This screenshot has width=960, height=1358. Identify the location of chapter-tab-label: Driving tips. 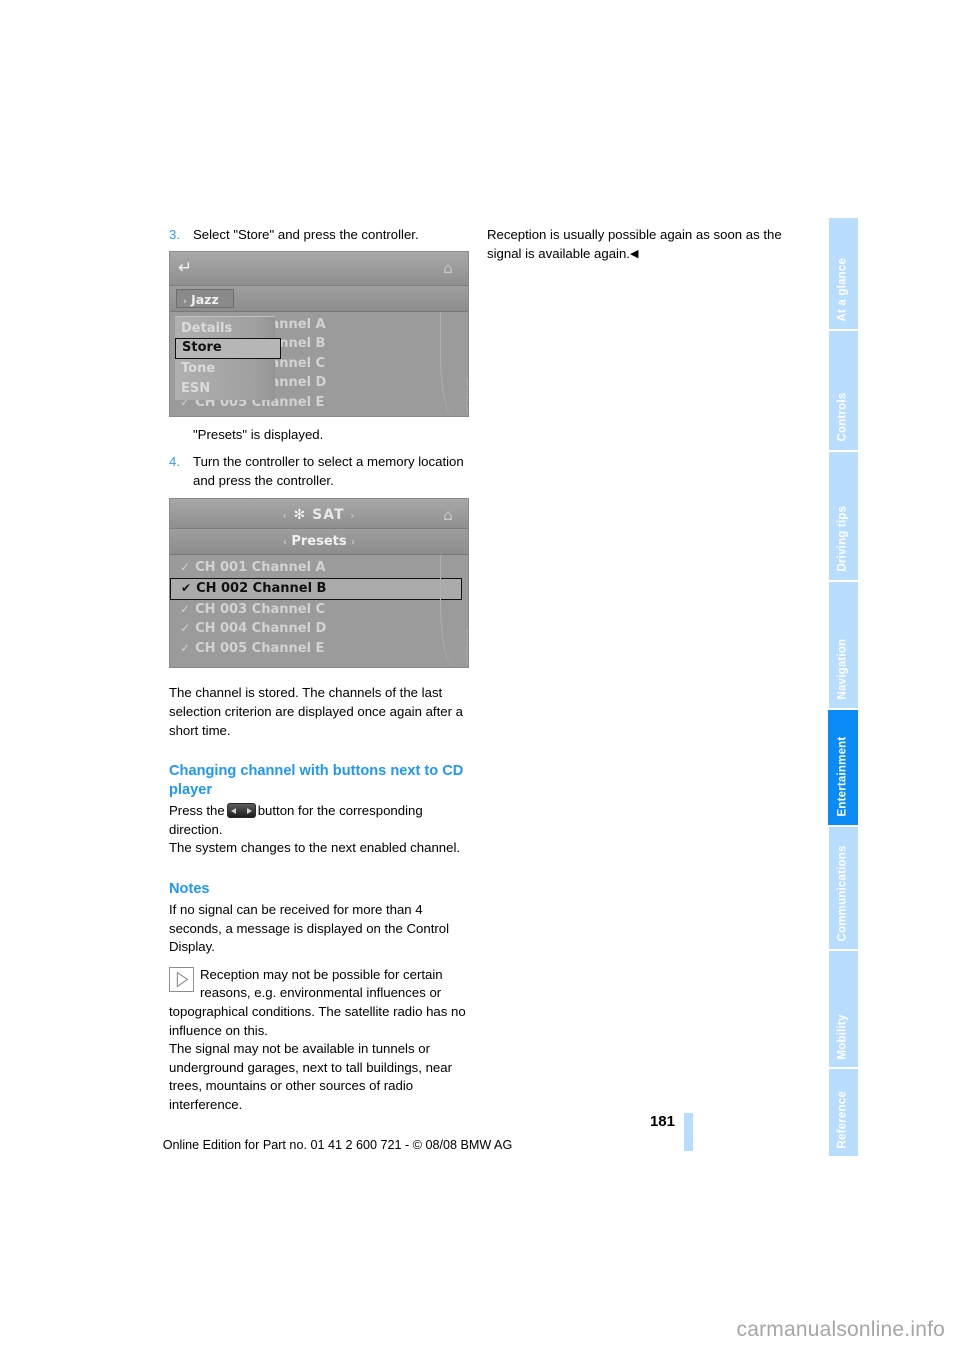
(842, 538).